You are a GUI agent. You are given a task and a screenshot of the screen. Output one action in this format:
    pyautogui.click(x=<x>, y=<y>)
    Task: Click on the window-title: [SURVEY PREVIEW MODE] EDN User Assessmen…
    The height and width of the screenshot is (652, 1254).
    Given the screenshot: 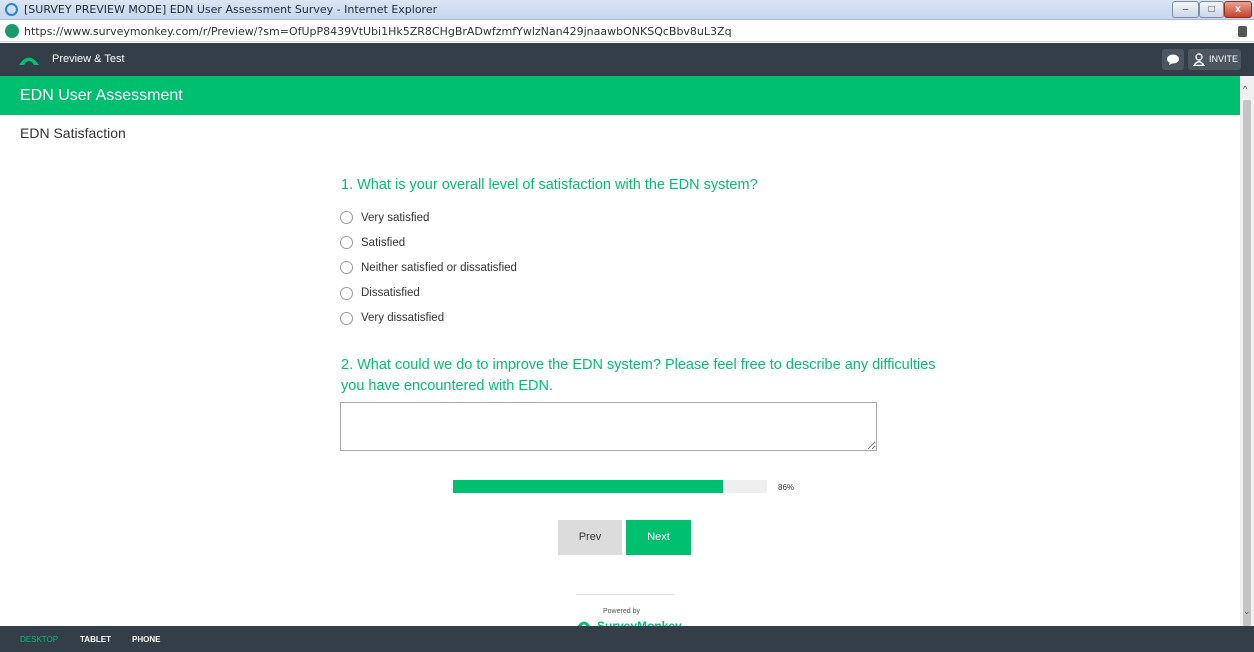 What is the action you would take?
    pyautogui.click(x=231, y=9)
    